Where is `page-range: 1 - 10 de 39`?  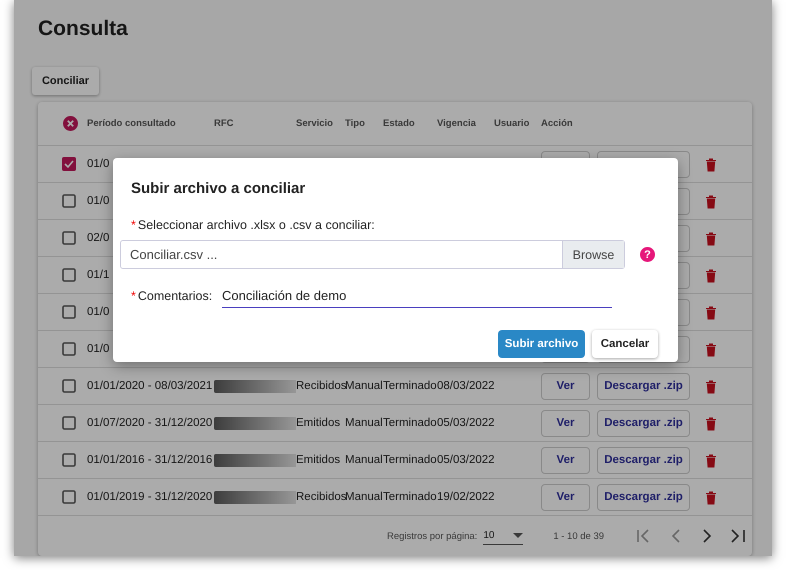 page-range: 1 - 10 de 39 is located at coordinates (578, 536).